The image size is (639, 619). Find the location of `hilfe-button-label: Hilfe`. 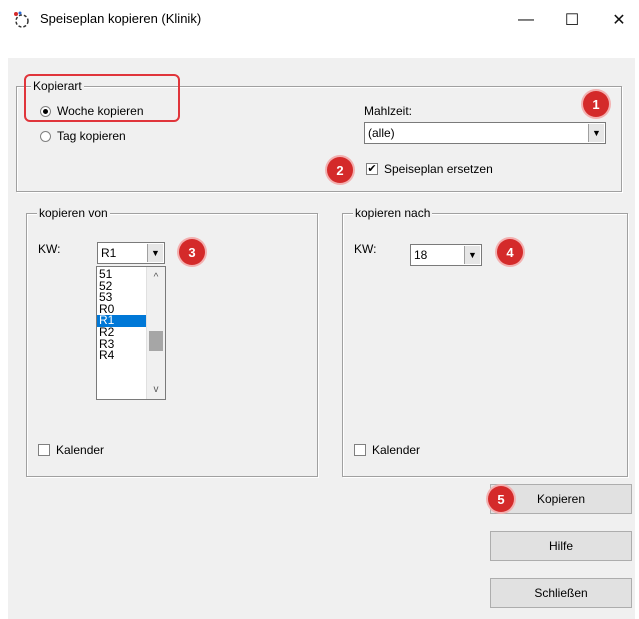

hilfe-button-label: Hilfe is located at coordinates (560, 546).